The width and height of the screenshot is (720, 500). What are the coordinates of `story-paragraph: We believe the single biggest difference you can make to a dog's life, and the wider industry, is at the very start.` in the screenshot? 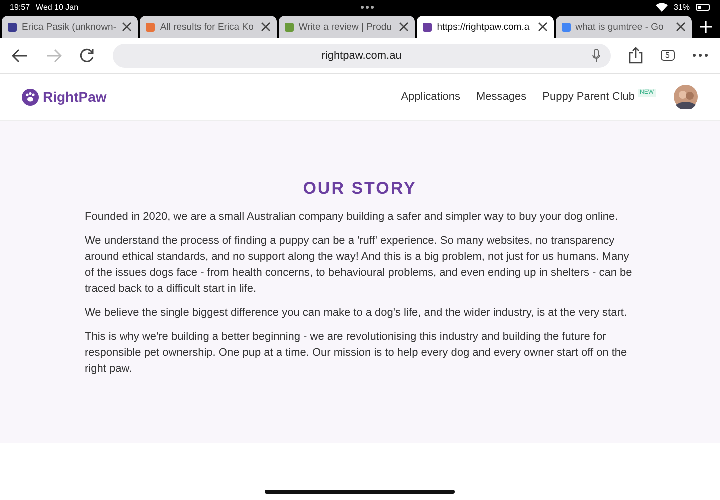 It's located at (356, 313).